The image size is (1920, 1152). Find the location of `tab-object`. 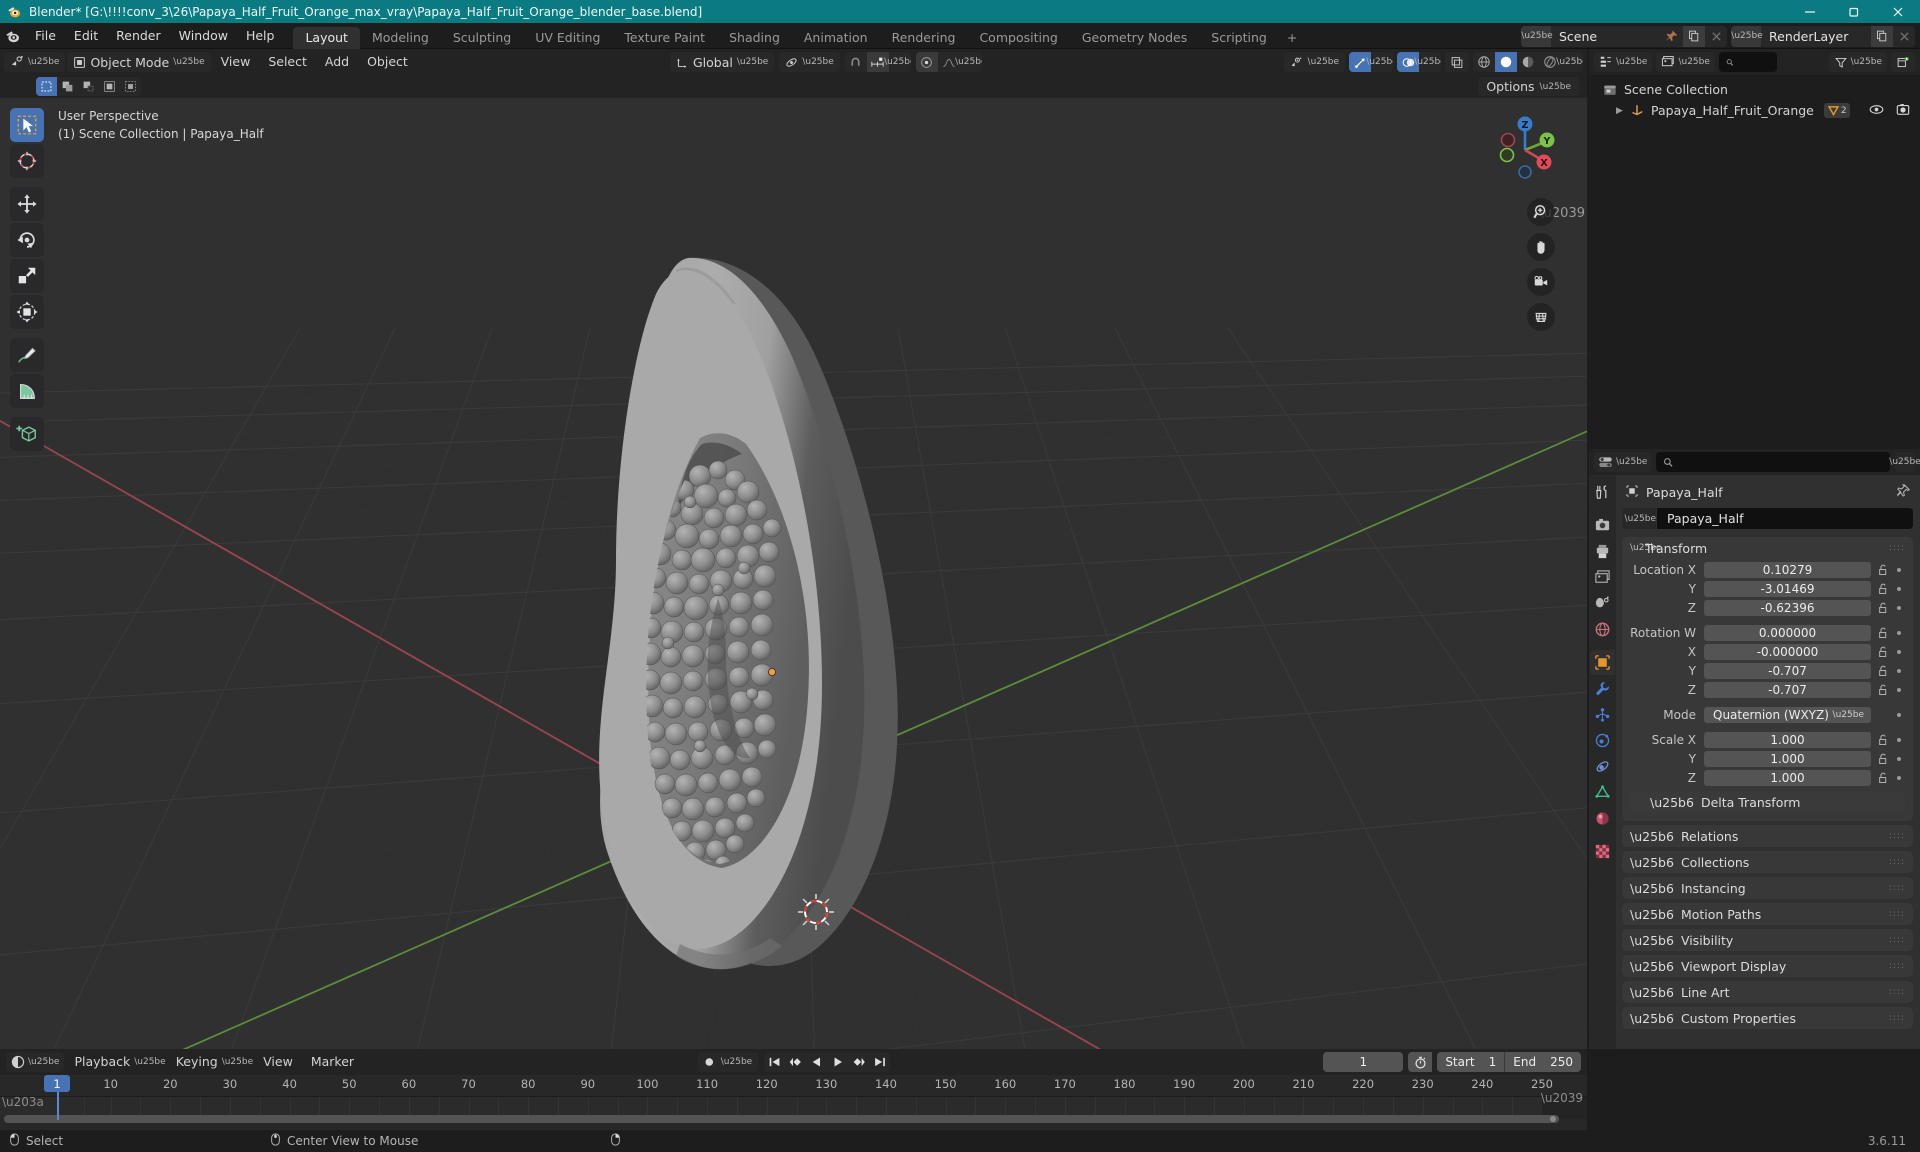

tab-object is located at coordinates (1602, 662).